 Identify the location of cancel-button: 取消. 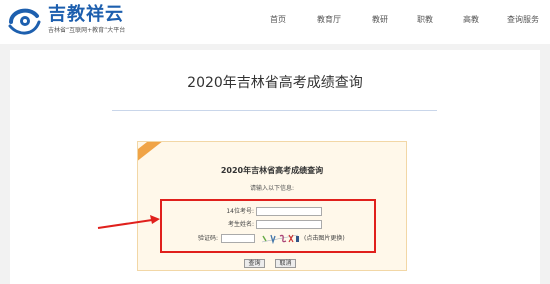
(285, 263).